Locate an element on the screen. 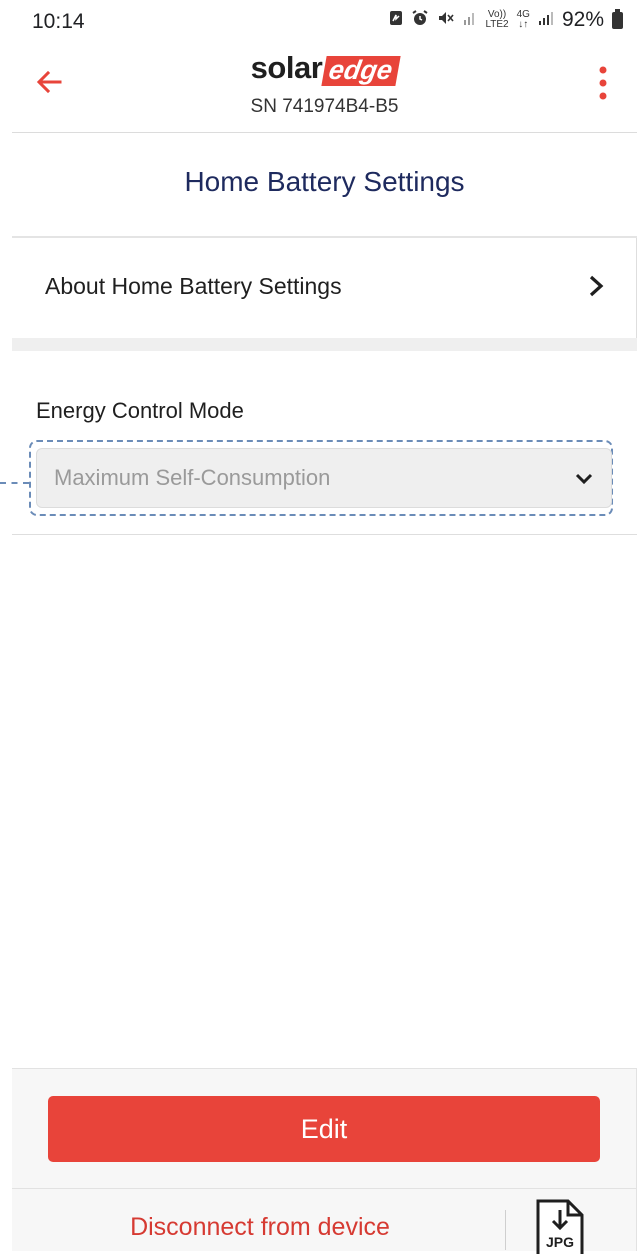 The image size is (643, 1259). energy-control-mode-select: Maximum Self-Consumption is located at coordinates (324, 478).